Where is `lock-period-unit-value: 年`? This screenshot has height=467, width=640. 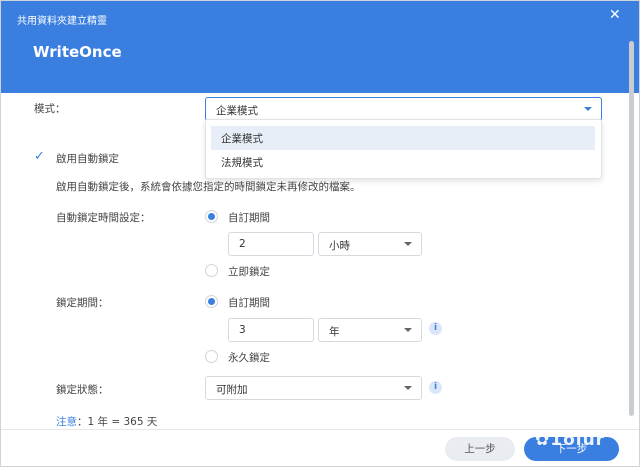
lock-period-unit-value: 年 is located at coordinates (334, 332).